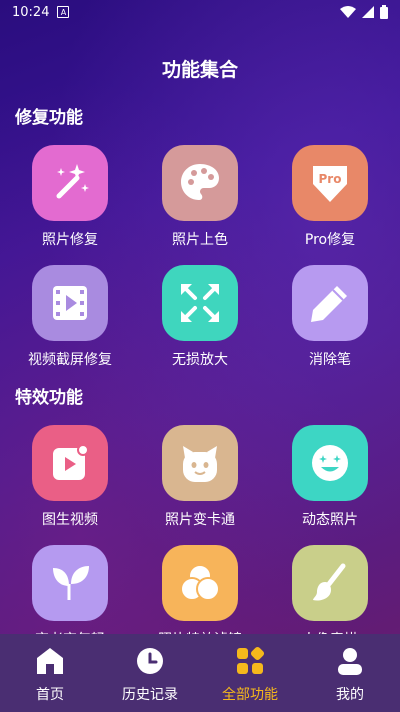 The height and width of the screenshot is (712, 400). I want to click on user-icon, so click(350, 661).